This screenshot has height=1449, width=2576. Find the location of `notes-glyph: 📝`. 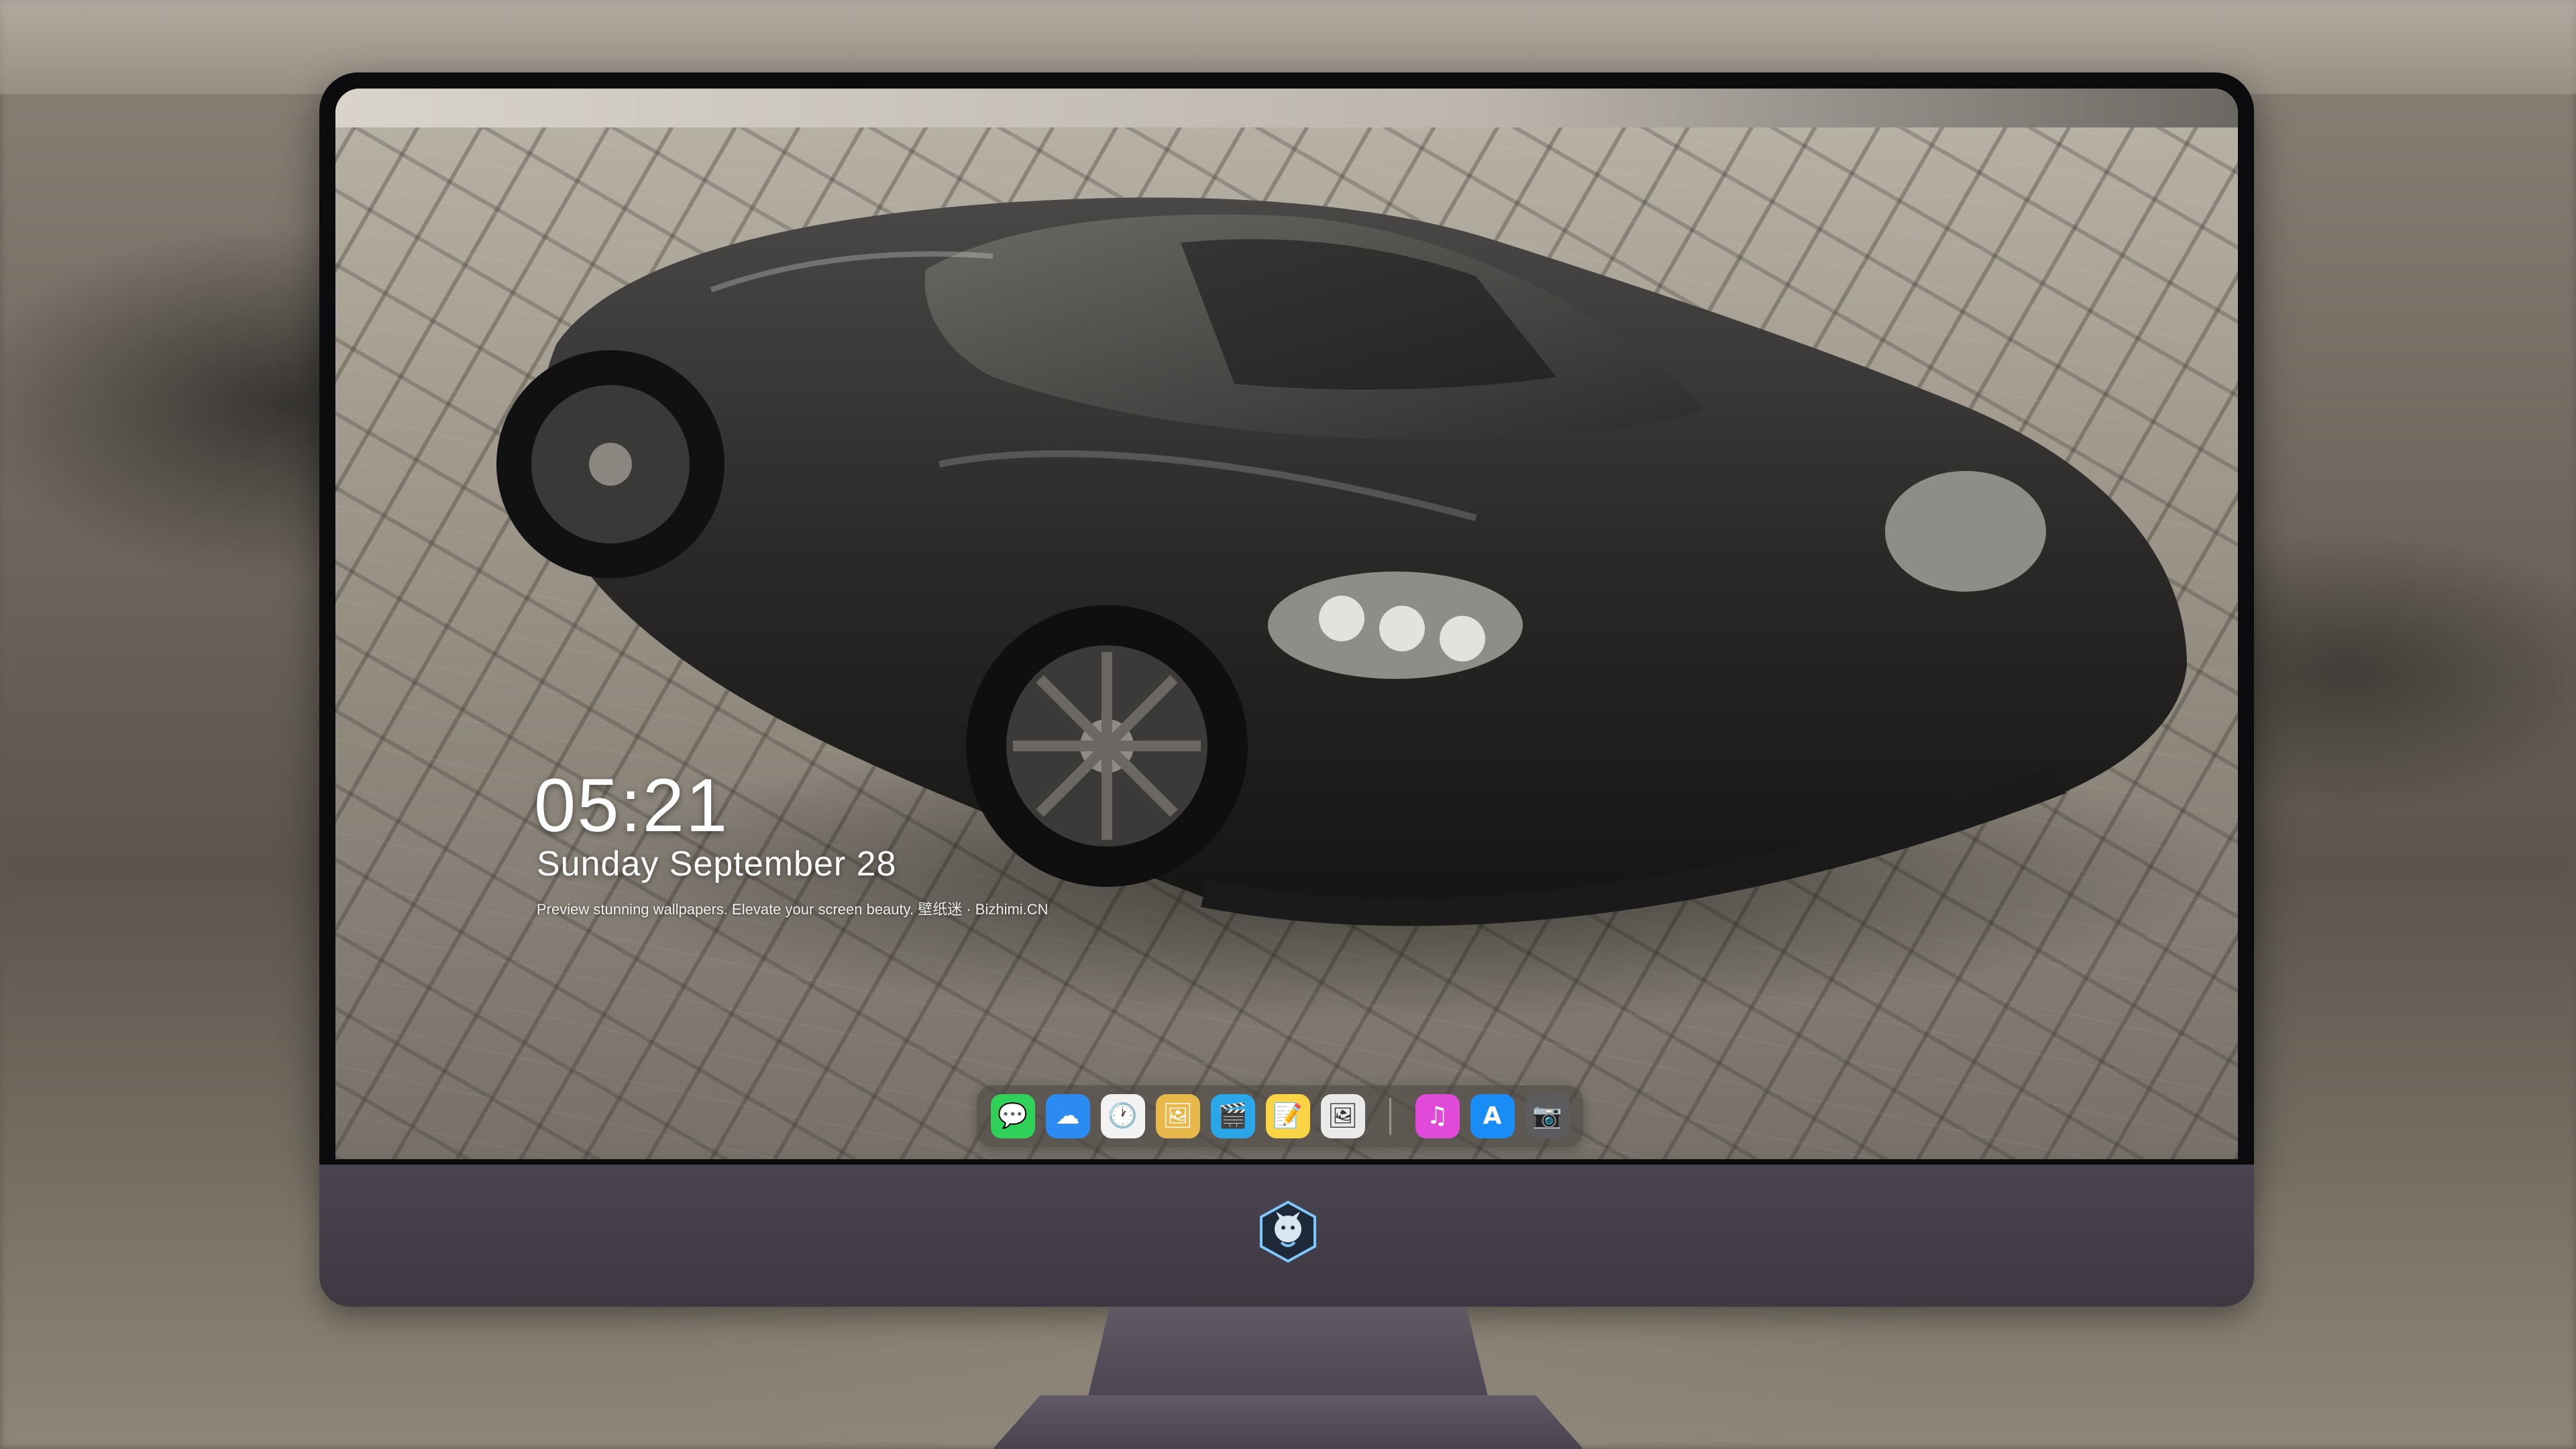

notes-glyph: 📝 is located at coordinates (1288, 1116).